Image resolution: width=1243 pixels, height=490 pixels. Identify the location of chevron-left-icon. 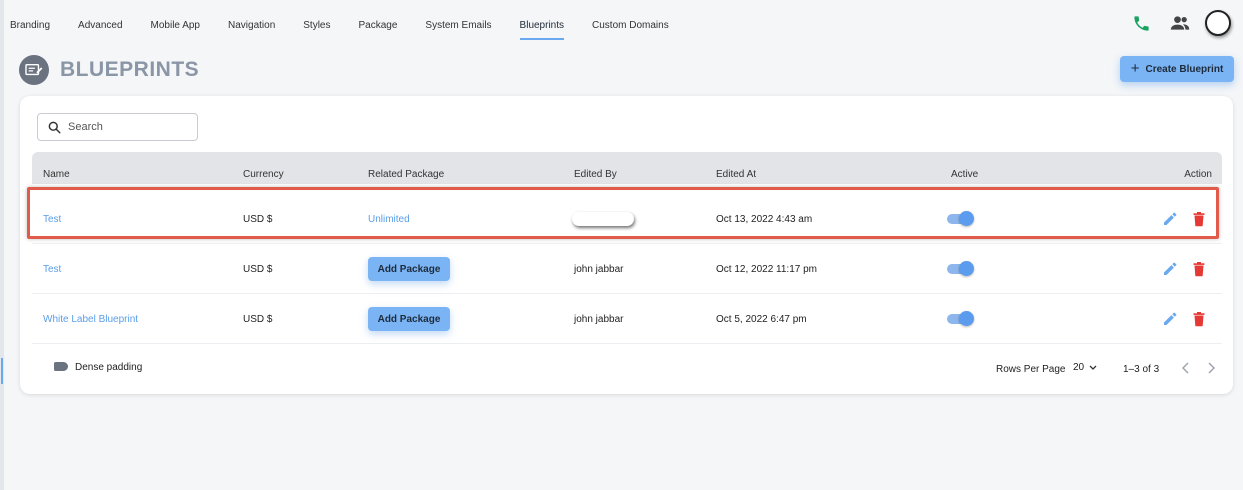
(1186, 368).